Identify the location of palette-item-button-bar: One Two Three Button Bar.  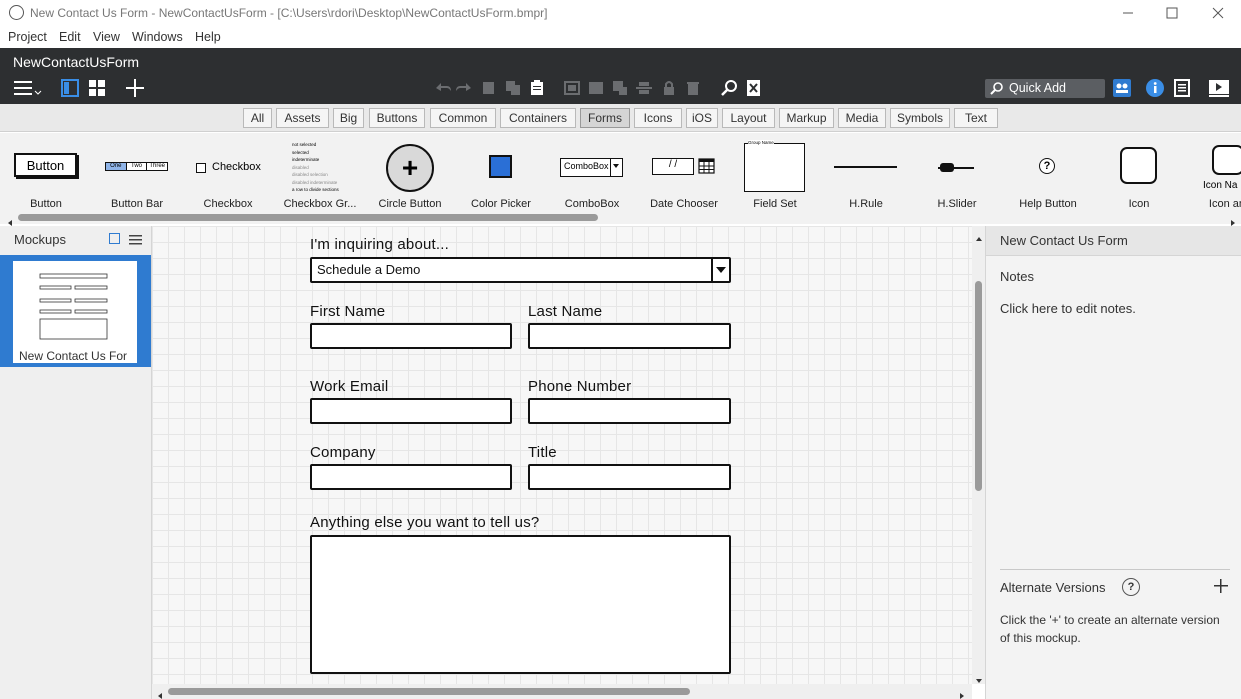
(137, 174).